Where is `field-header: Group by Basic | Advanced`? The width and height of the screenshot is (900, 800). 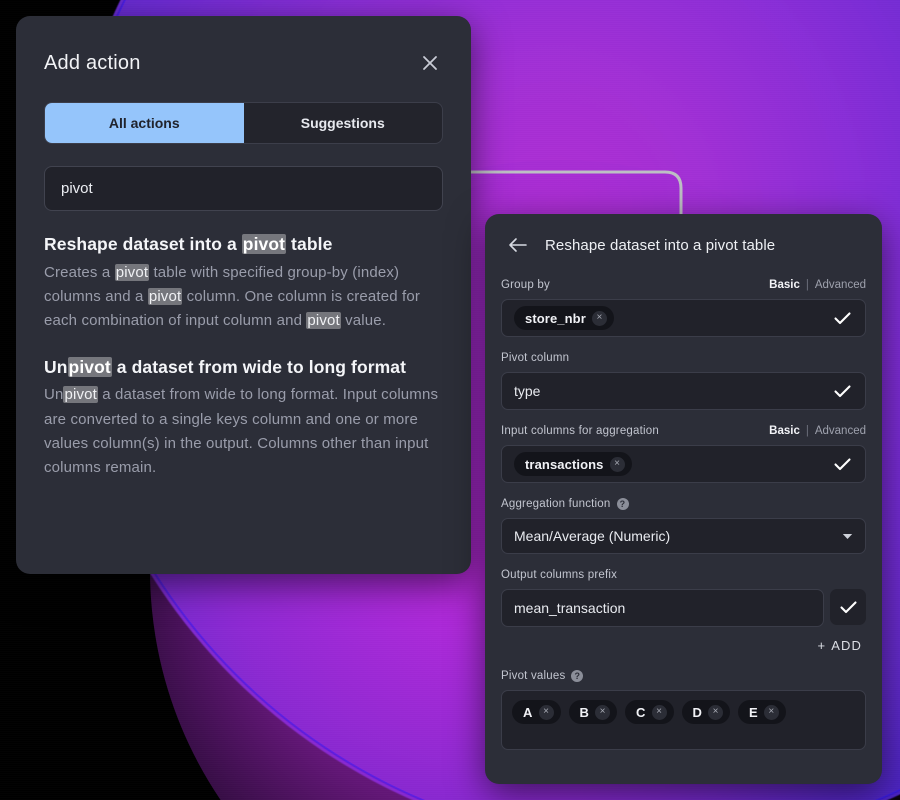 field-header: Group by Basic | Advanced is located at coordinates (683, 285).